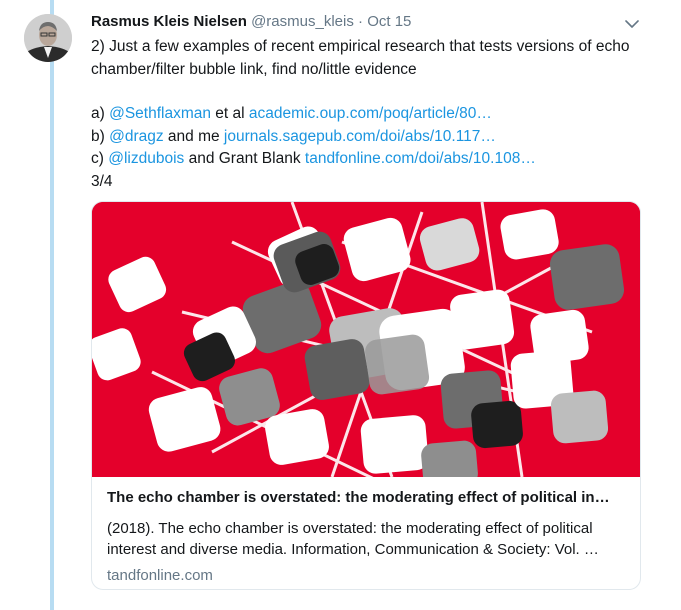  Describe the element at coordinates (160, 575) in the screenshot. I see `card-domain: tandfonline.com` at that location.